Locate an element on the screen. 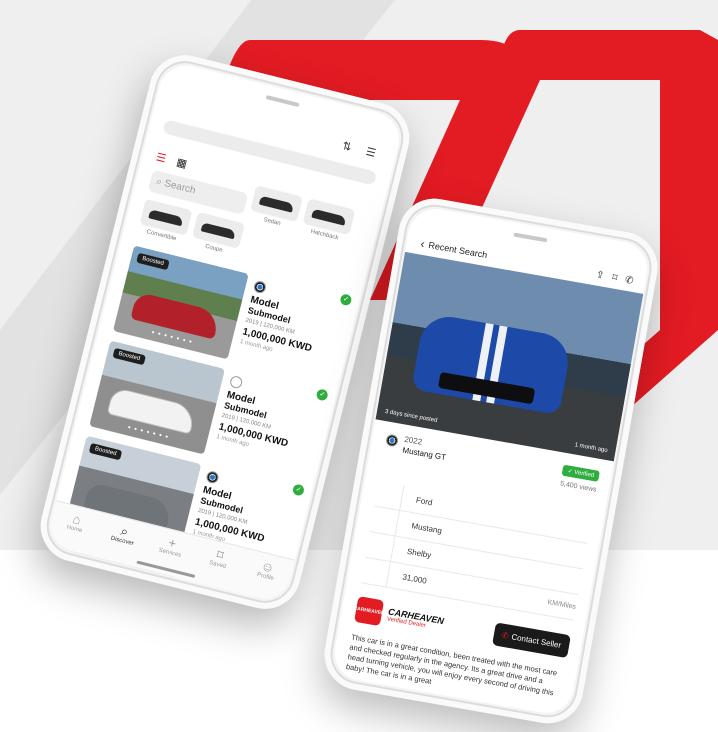  body-type-convertible: Convertible is located at coordinates (165, 221).